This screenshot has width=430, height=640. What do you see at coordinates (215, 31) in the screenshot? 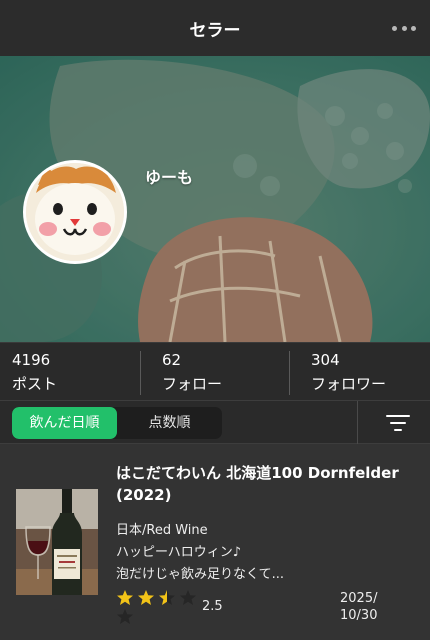
I see `page-title: セラー` at bounding box center [215, 31].